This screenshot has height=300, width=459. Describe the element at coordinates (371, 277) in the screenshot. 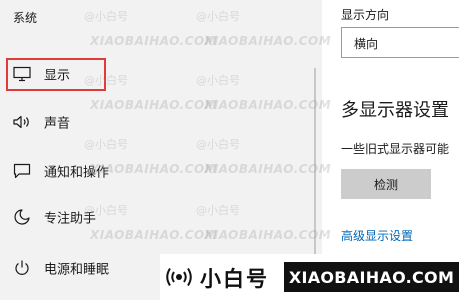

I see `brand-domain: XIAOBAIHAO.COM` at that location.